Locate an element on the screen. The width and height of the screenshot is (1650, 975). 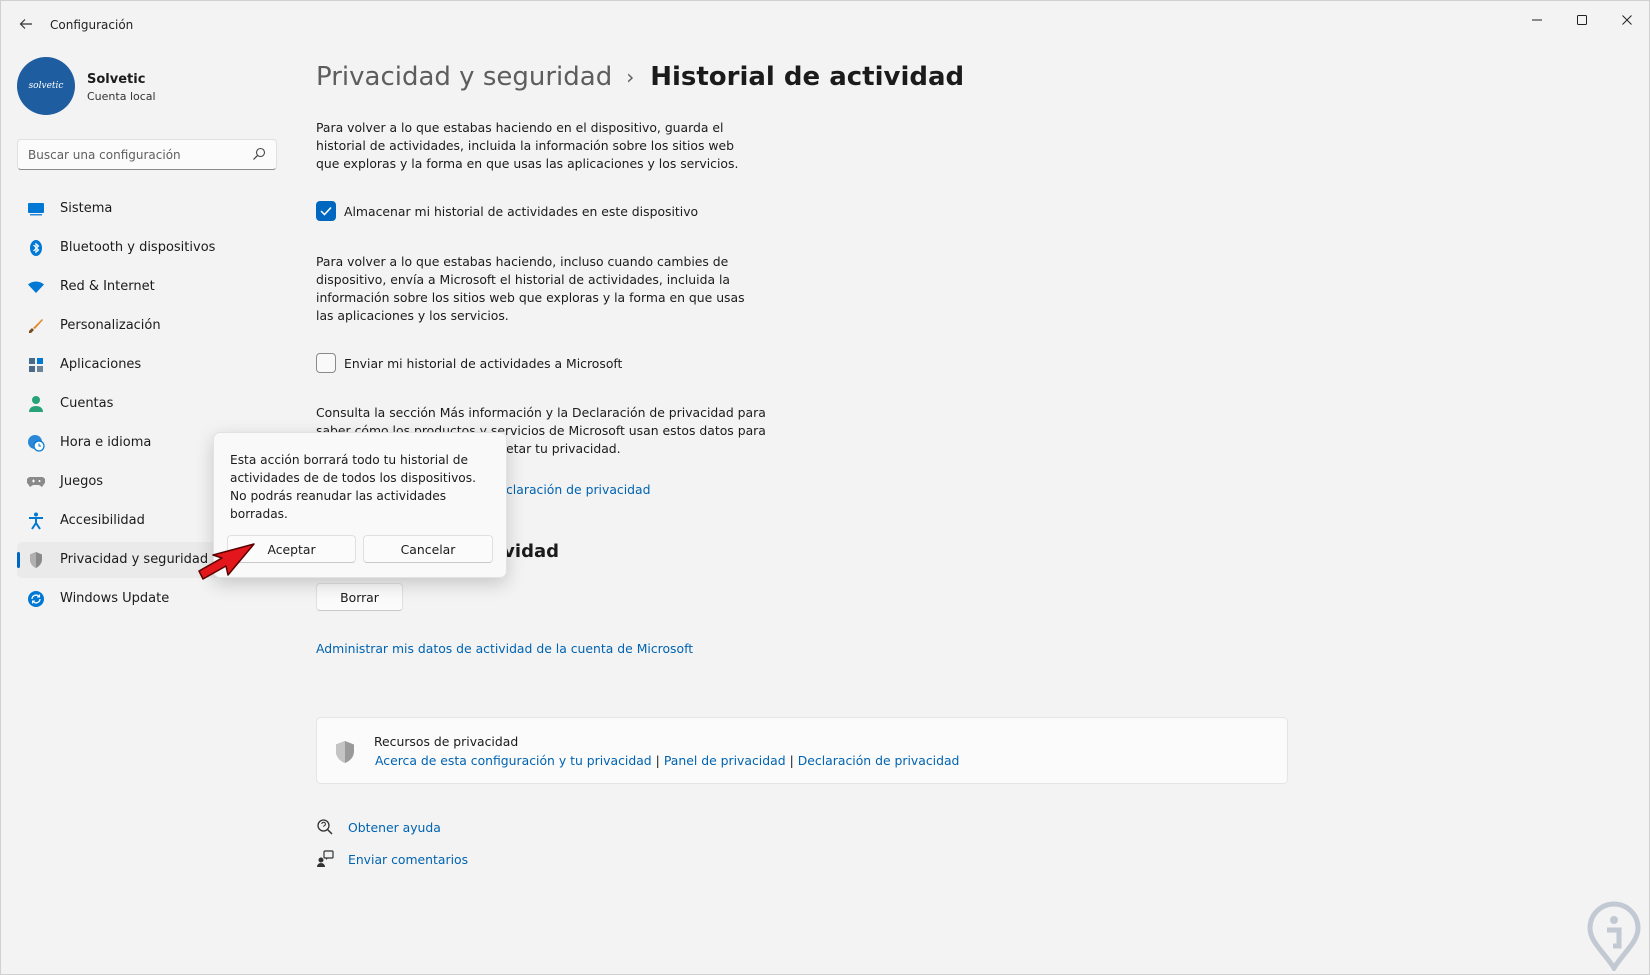
sidebar-item-label: Cuentas is located at coordinates (87, 403).